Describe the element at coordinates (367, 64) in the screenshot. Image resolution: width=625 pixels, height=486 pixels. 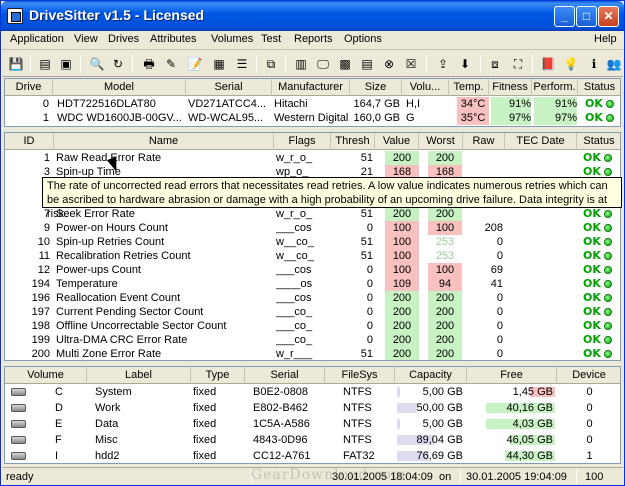
I see `schedule-icon: ▤` at that location.